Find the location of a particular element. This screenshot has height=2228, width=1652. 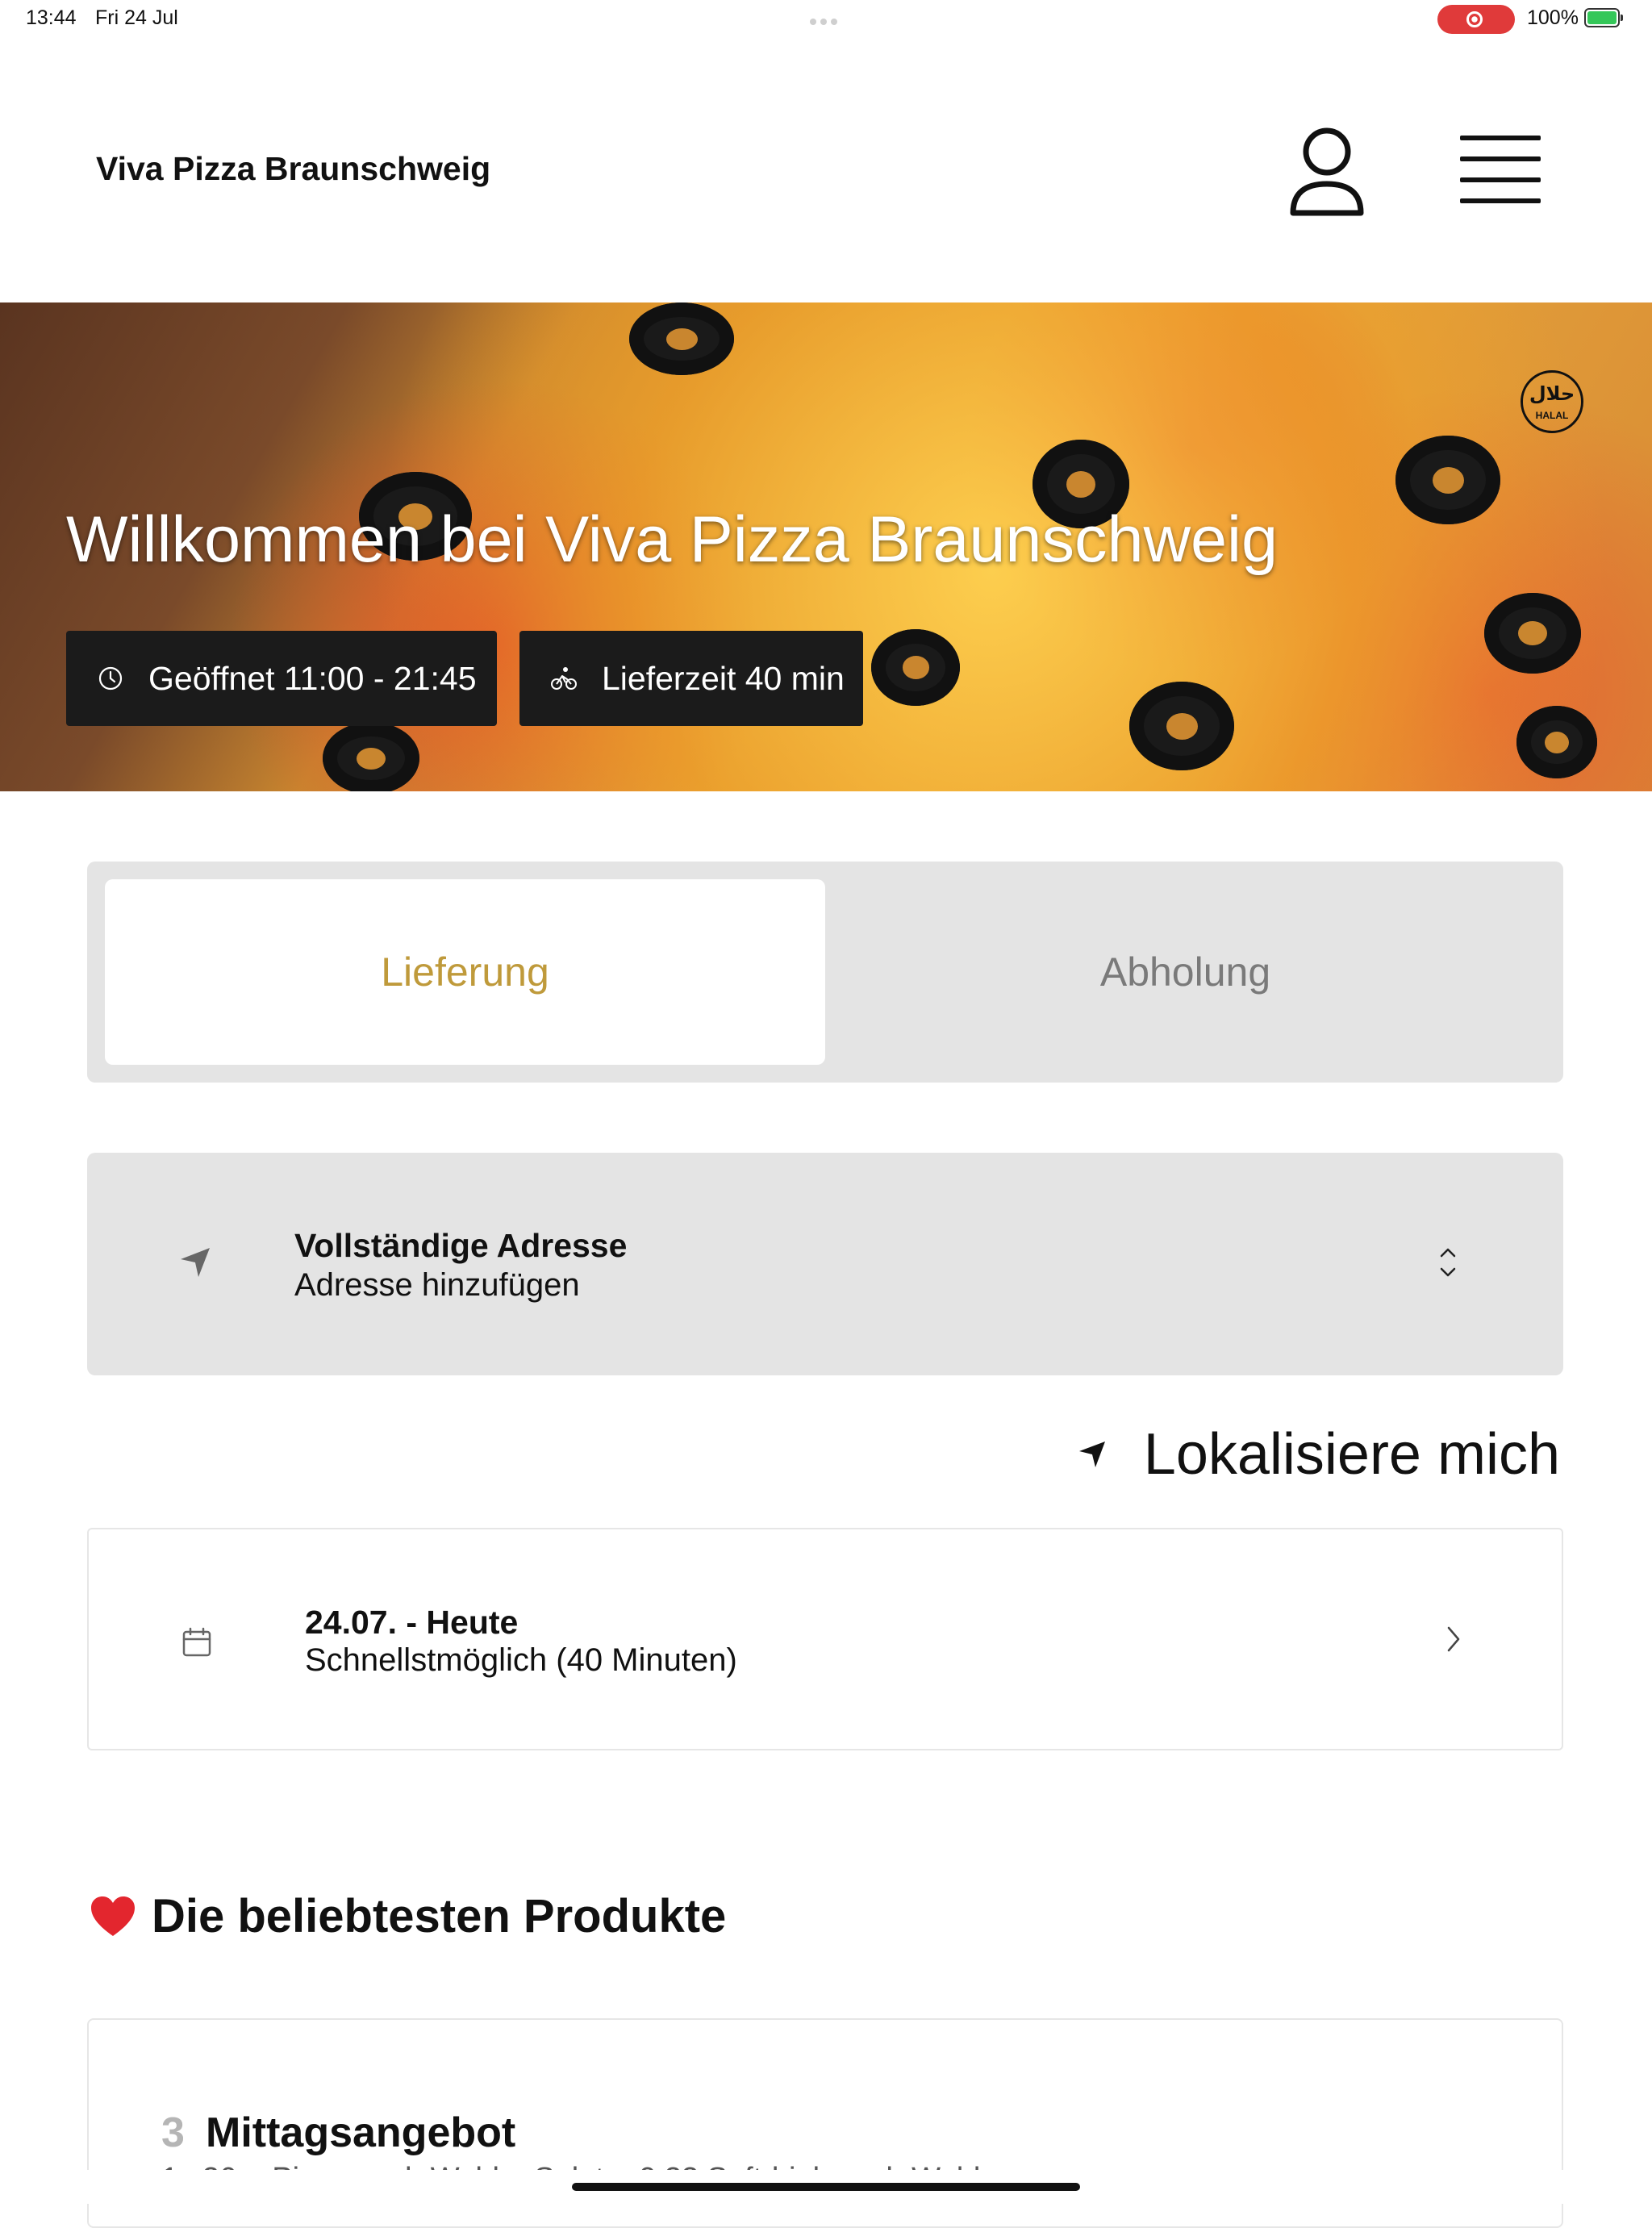

locate-me-button: Lokalisiere mich is located at coordinates (1318, 1454).